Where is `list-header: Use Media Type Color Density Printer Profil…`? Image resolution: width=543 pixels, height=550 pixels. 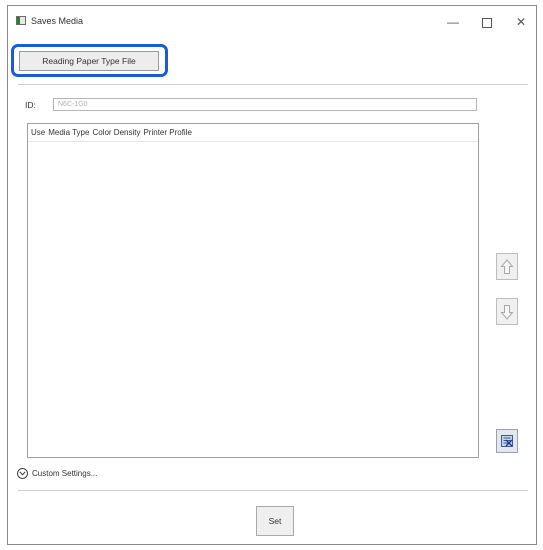
list-header: Use Media Type Color Density Printer Profil… is located at coordinates (253, 133).